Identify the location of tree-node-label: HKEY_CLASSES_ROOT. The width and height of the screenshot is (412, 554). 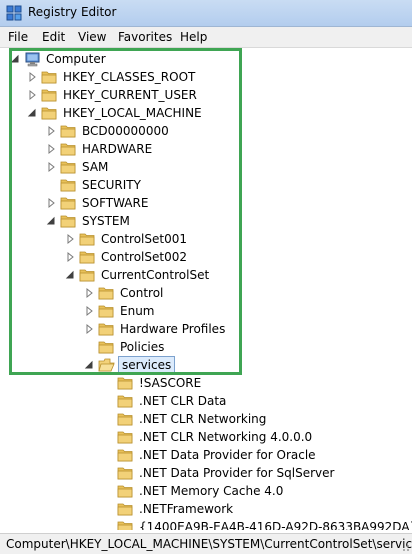
(129, 77).